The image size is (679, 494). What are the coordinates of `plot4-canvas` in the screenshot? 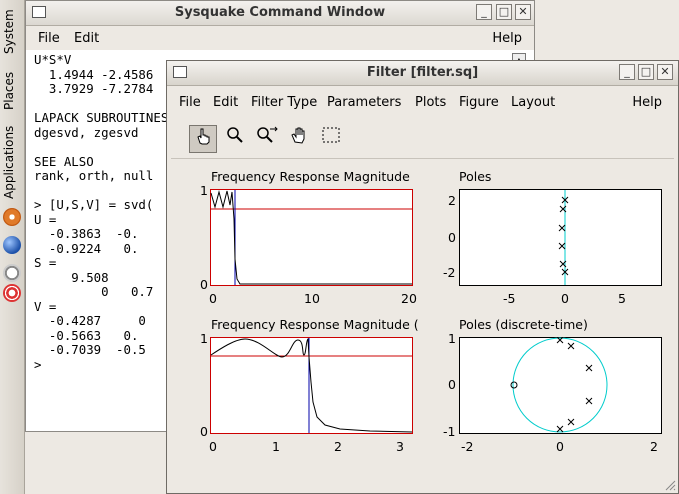 It's located at (561, 386).